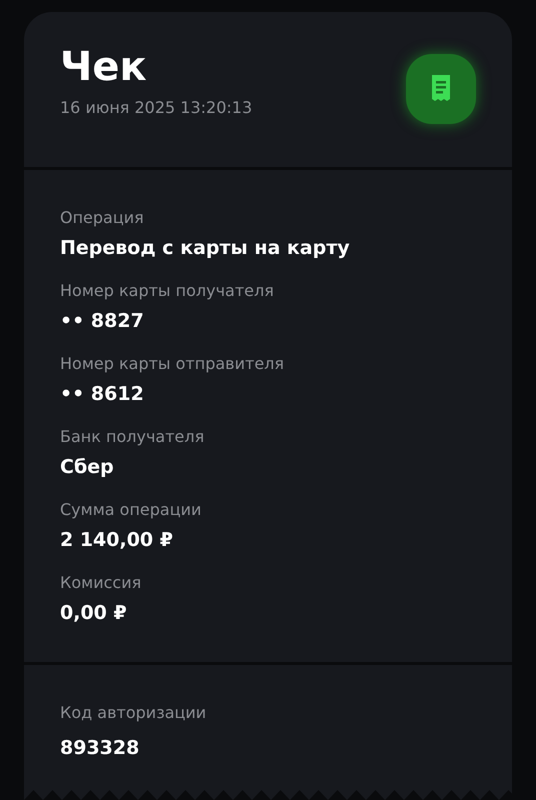  What do you see at coordinates (102, 321) in the screenshot?
I see `field-value: •• 8827` at bounding box center [102, 321].